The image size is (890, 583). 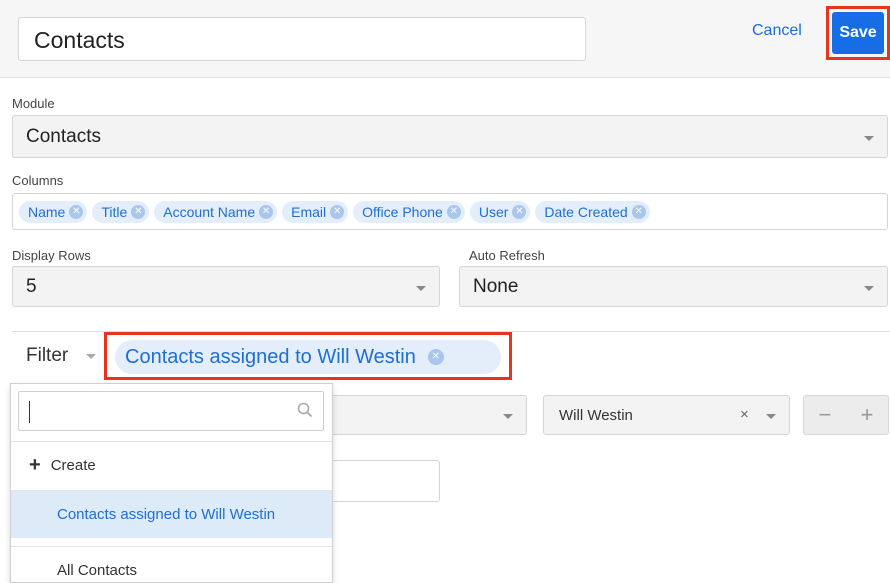 I want to click on save-highlight: Save, so click(x=858, y=33).